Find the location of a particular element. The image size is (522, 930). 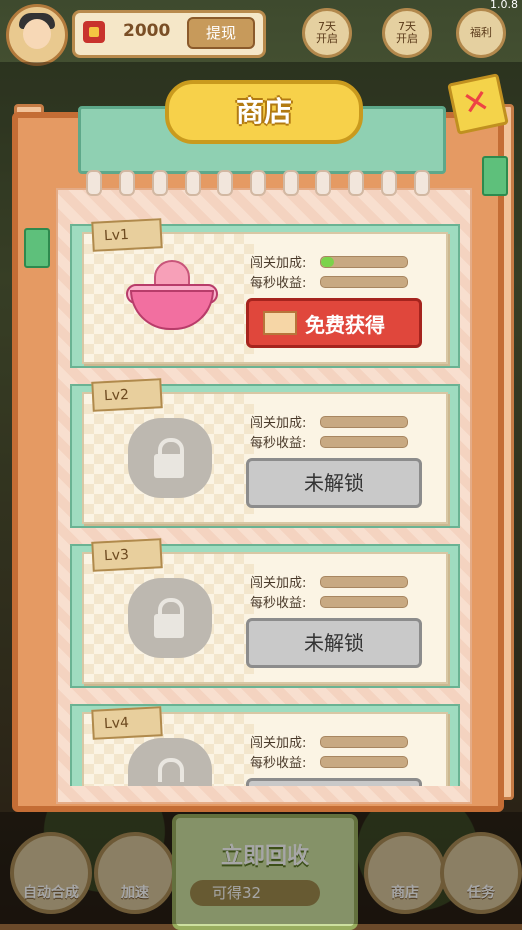

coin-box: 2000 提现 is located at coordinates (169, 34).